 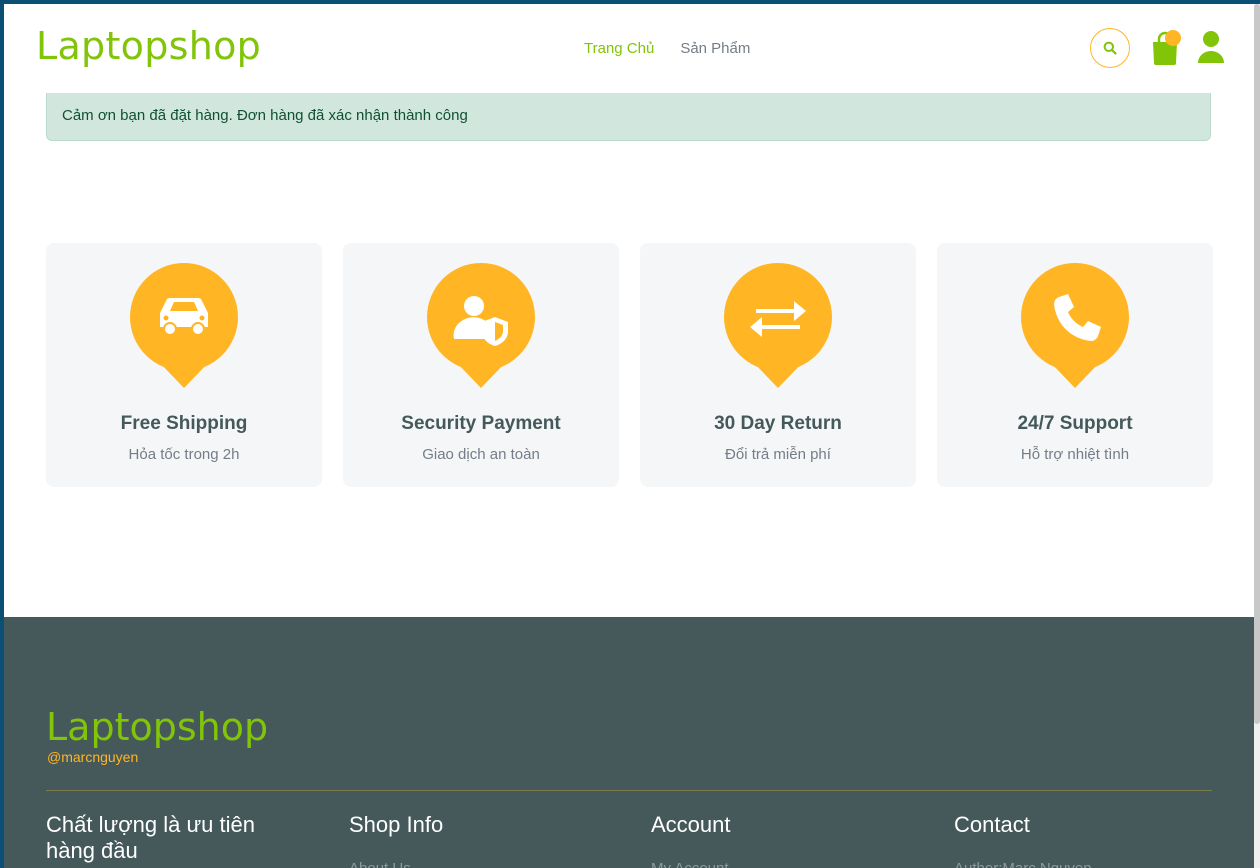 I want to click on search-icon, so click(x=1110, y=48).